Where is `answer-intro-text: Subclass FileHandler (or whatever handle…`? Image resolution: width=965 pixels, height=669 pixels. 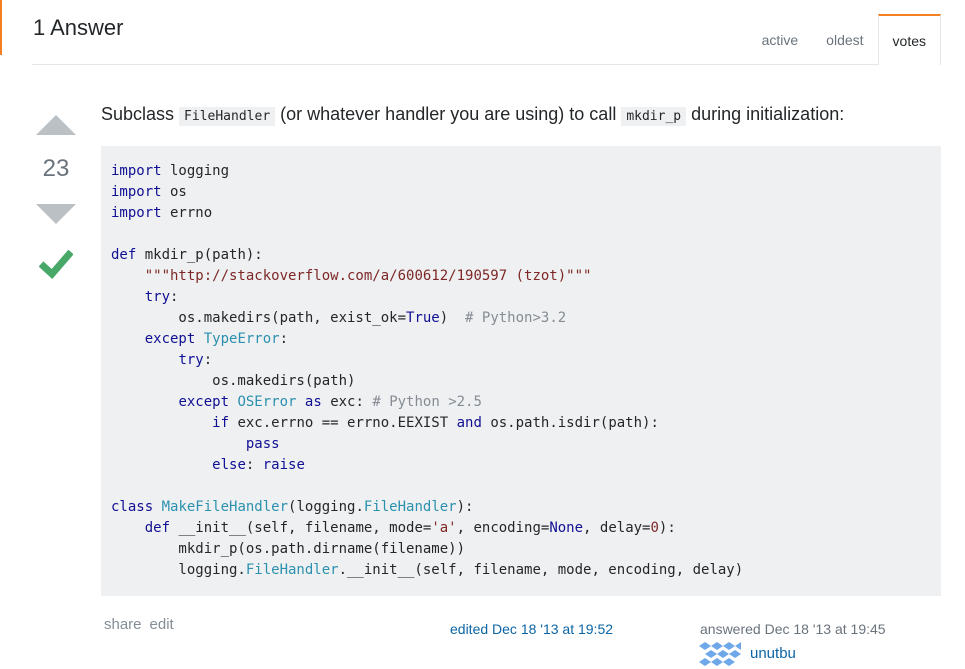
answer-intro-text: Subclass FileHandler (or whatever handle… is located at coordinates (521, 115).